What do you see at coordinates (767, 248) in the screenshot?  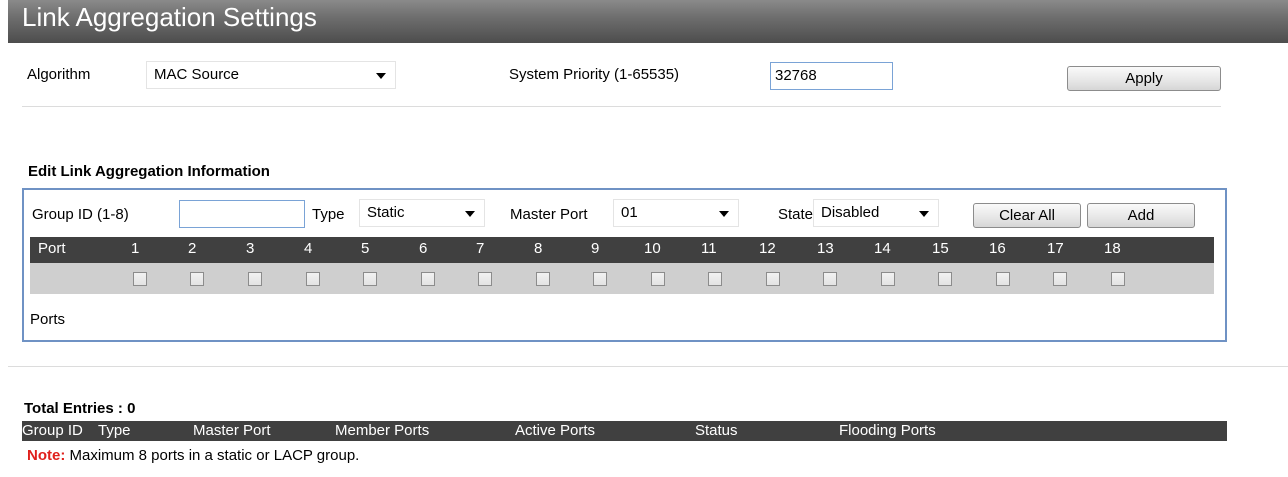 I see `port-number: 12` at bounding box center [767, 248].